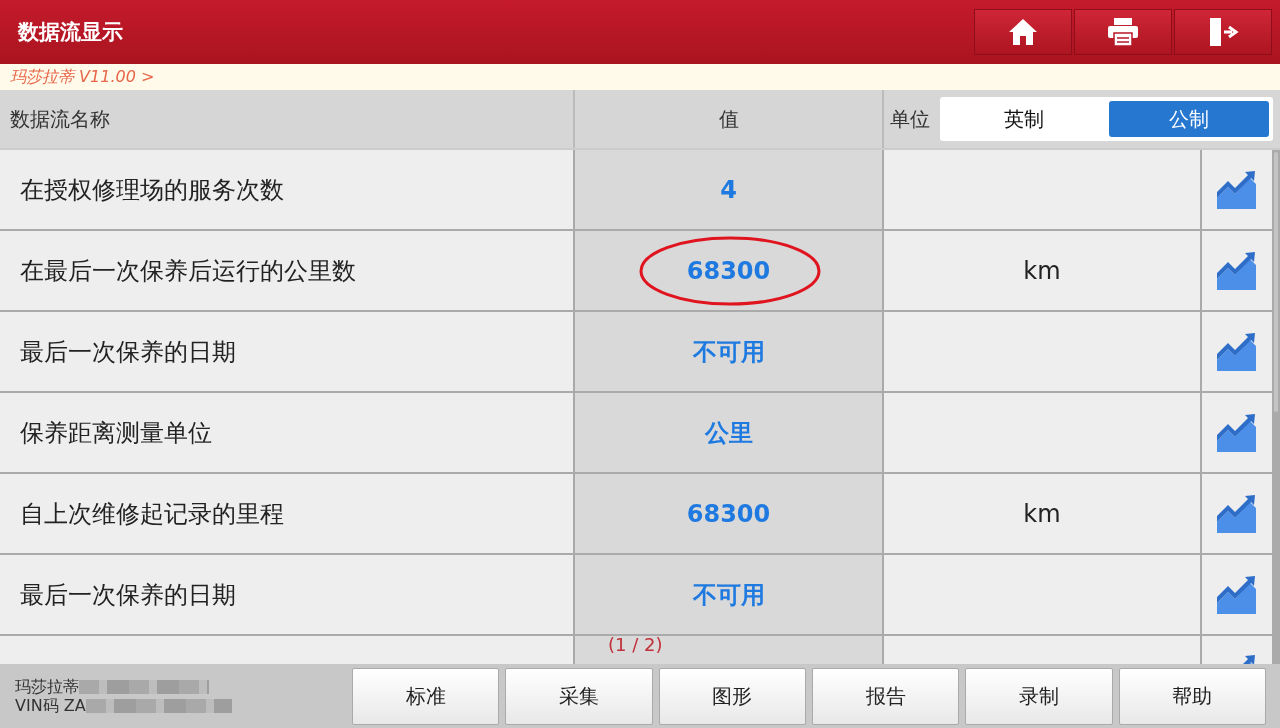 This screenshot has width=1280, height=728. I want to click on value-cell: 公里, so click(728, 432).